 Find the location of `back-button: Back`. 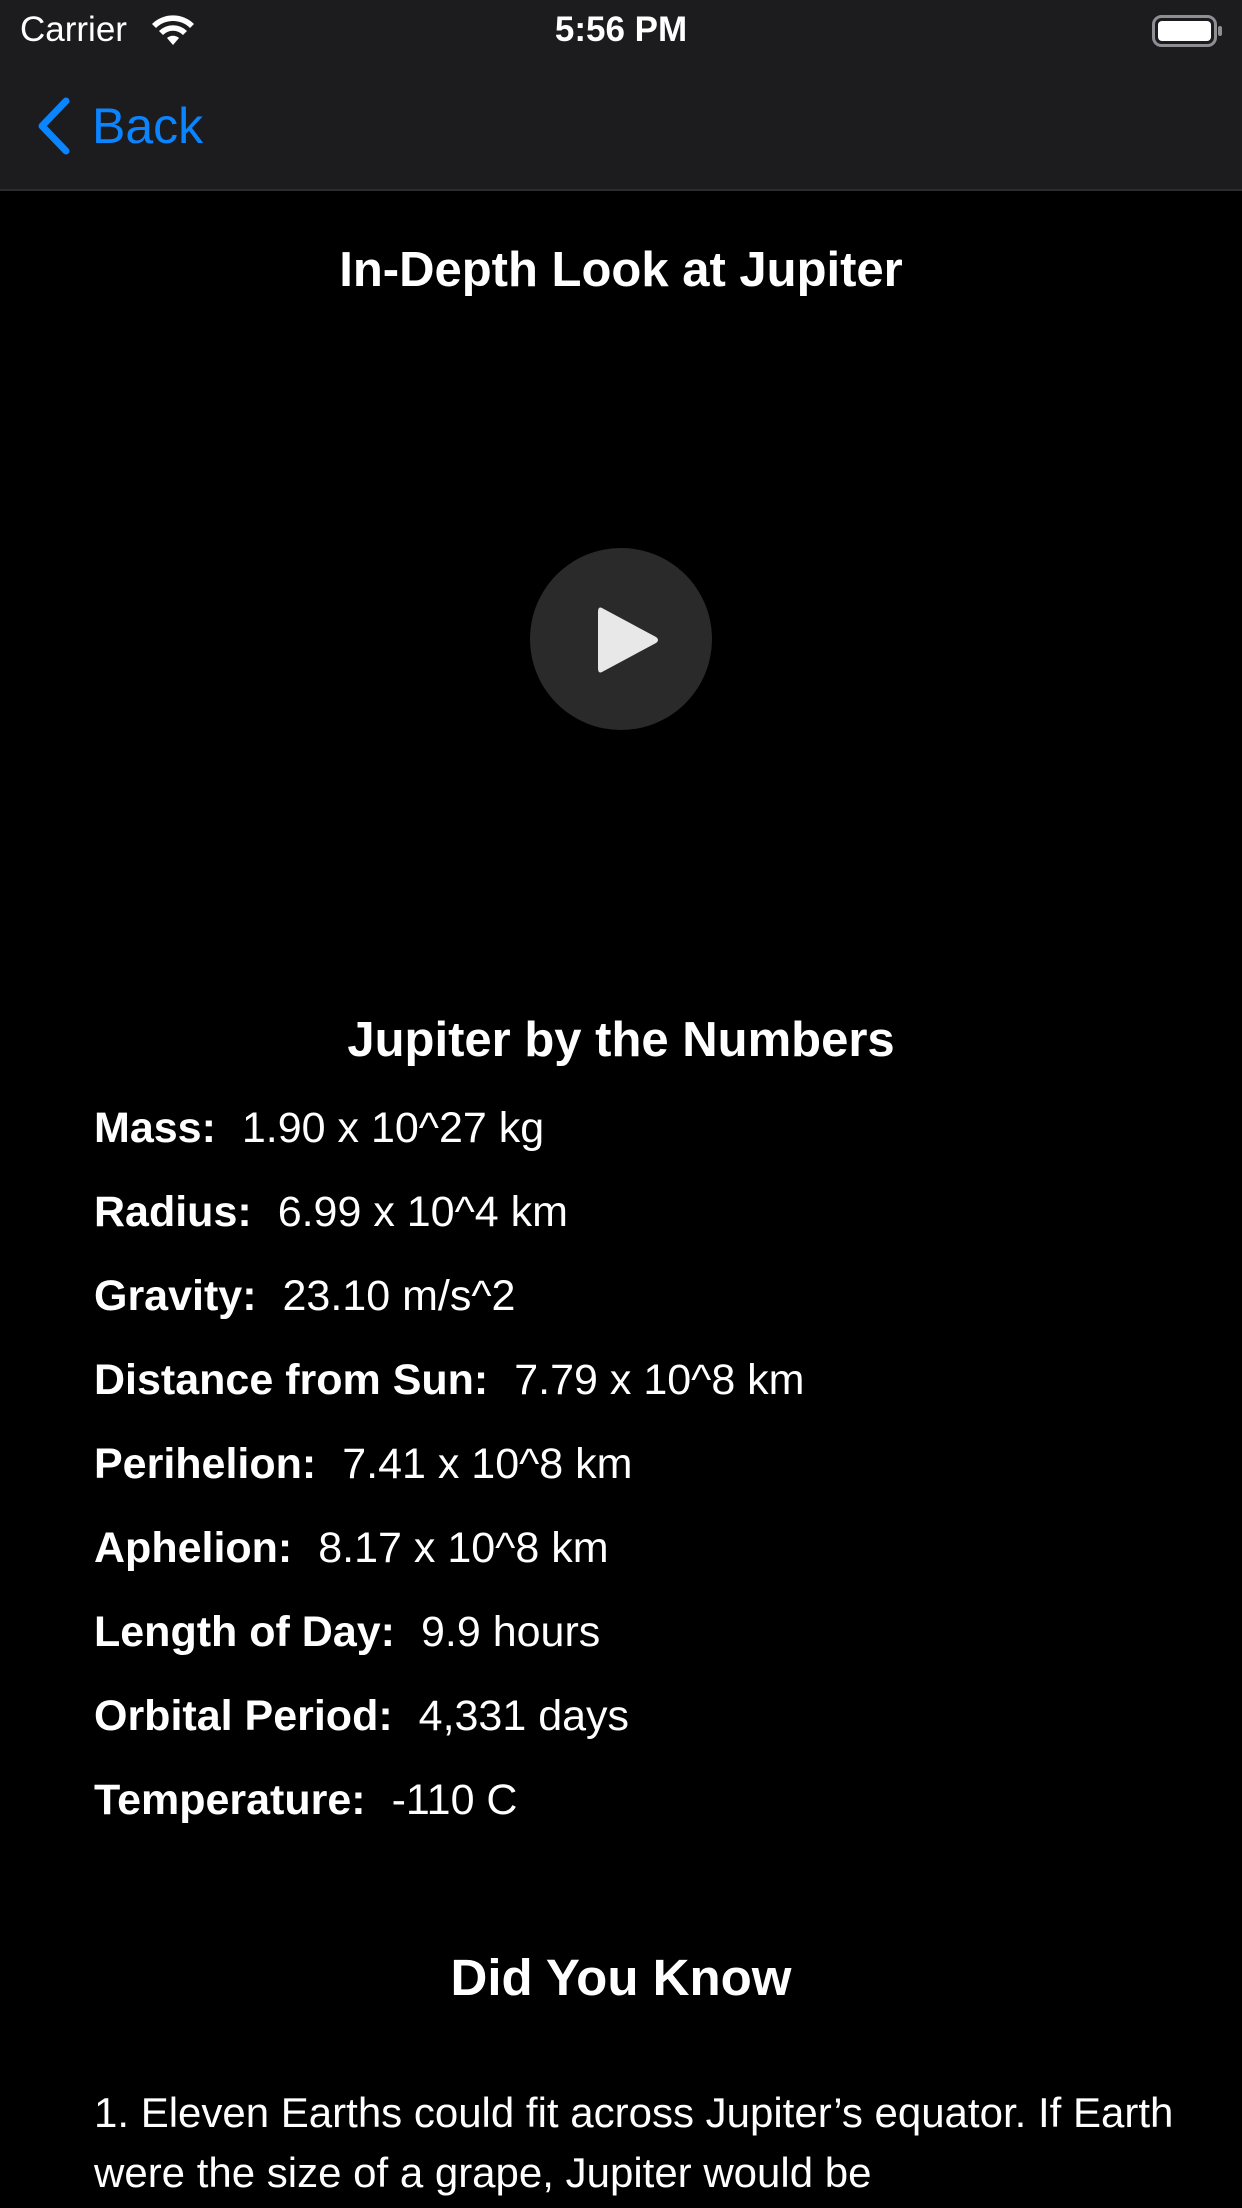

back-button: Back is located at coordinates (119, 126).